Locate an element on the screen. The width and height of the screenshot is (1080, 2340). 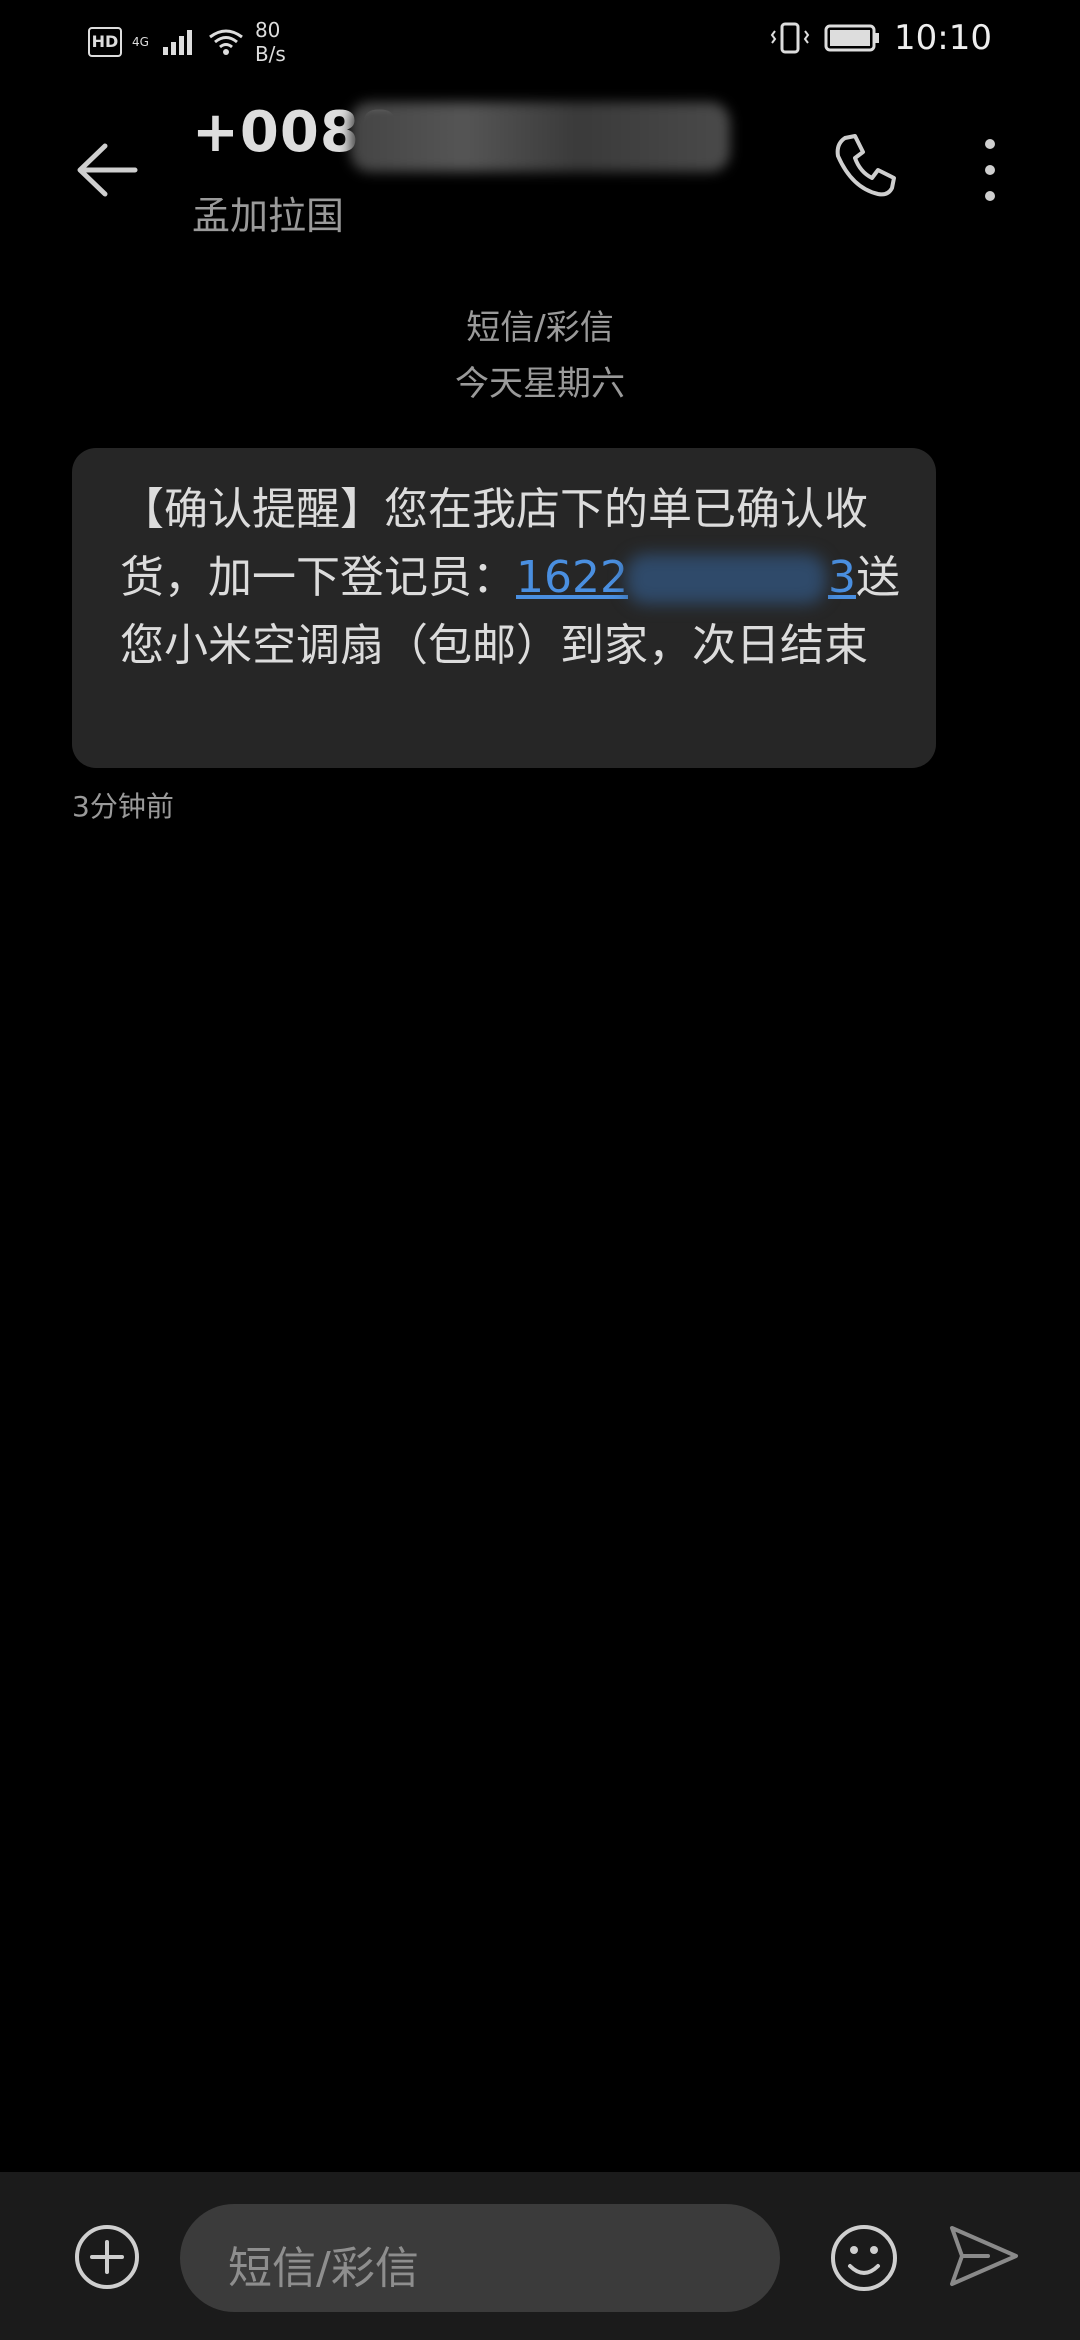
phone-link: 1622 3 is located at coordinates (686, 578).